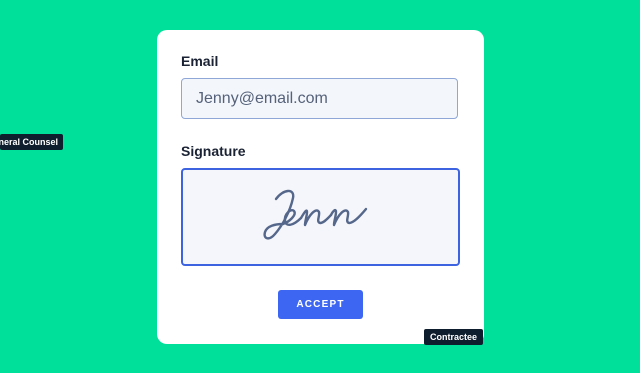 This screenshot has width=640, height=373. I want to click on signature-pad, so click(320, 217).